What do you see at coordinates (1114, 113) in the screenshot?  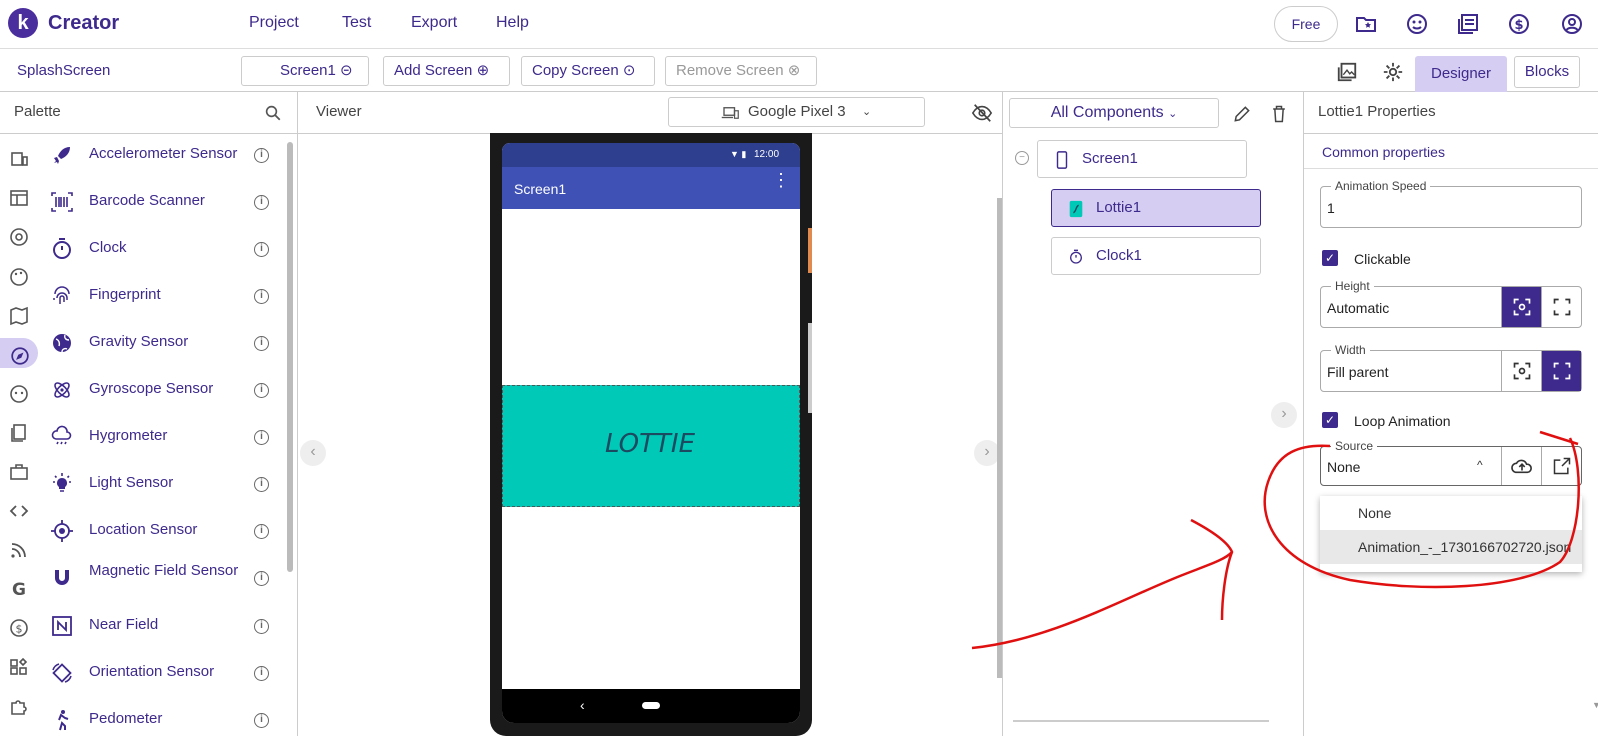 I see `components-filter-select: All Components ⌄` at bounding box center [1114, 113].